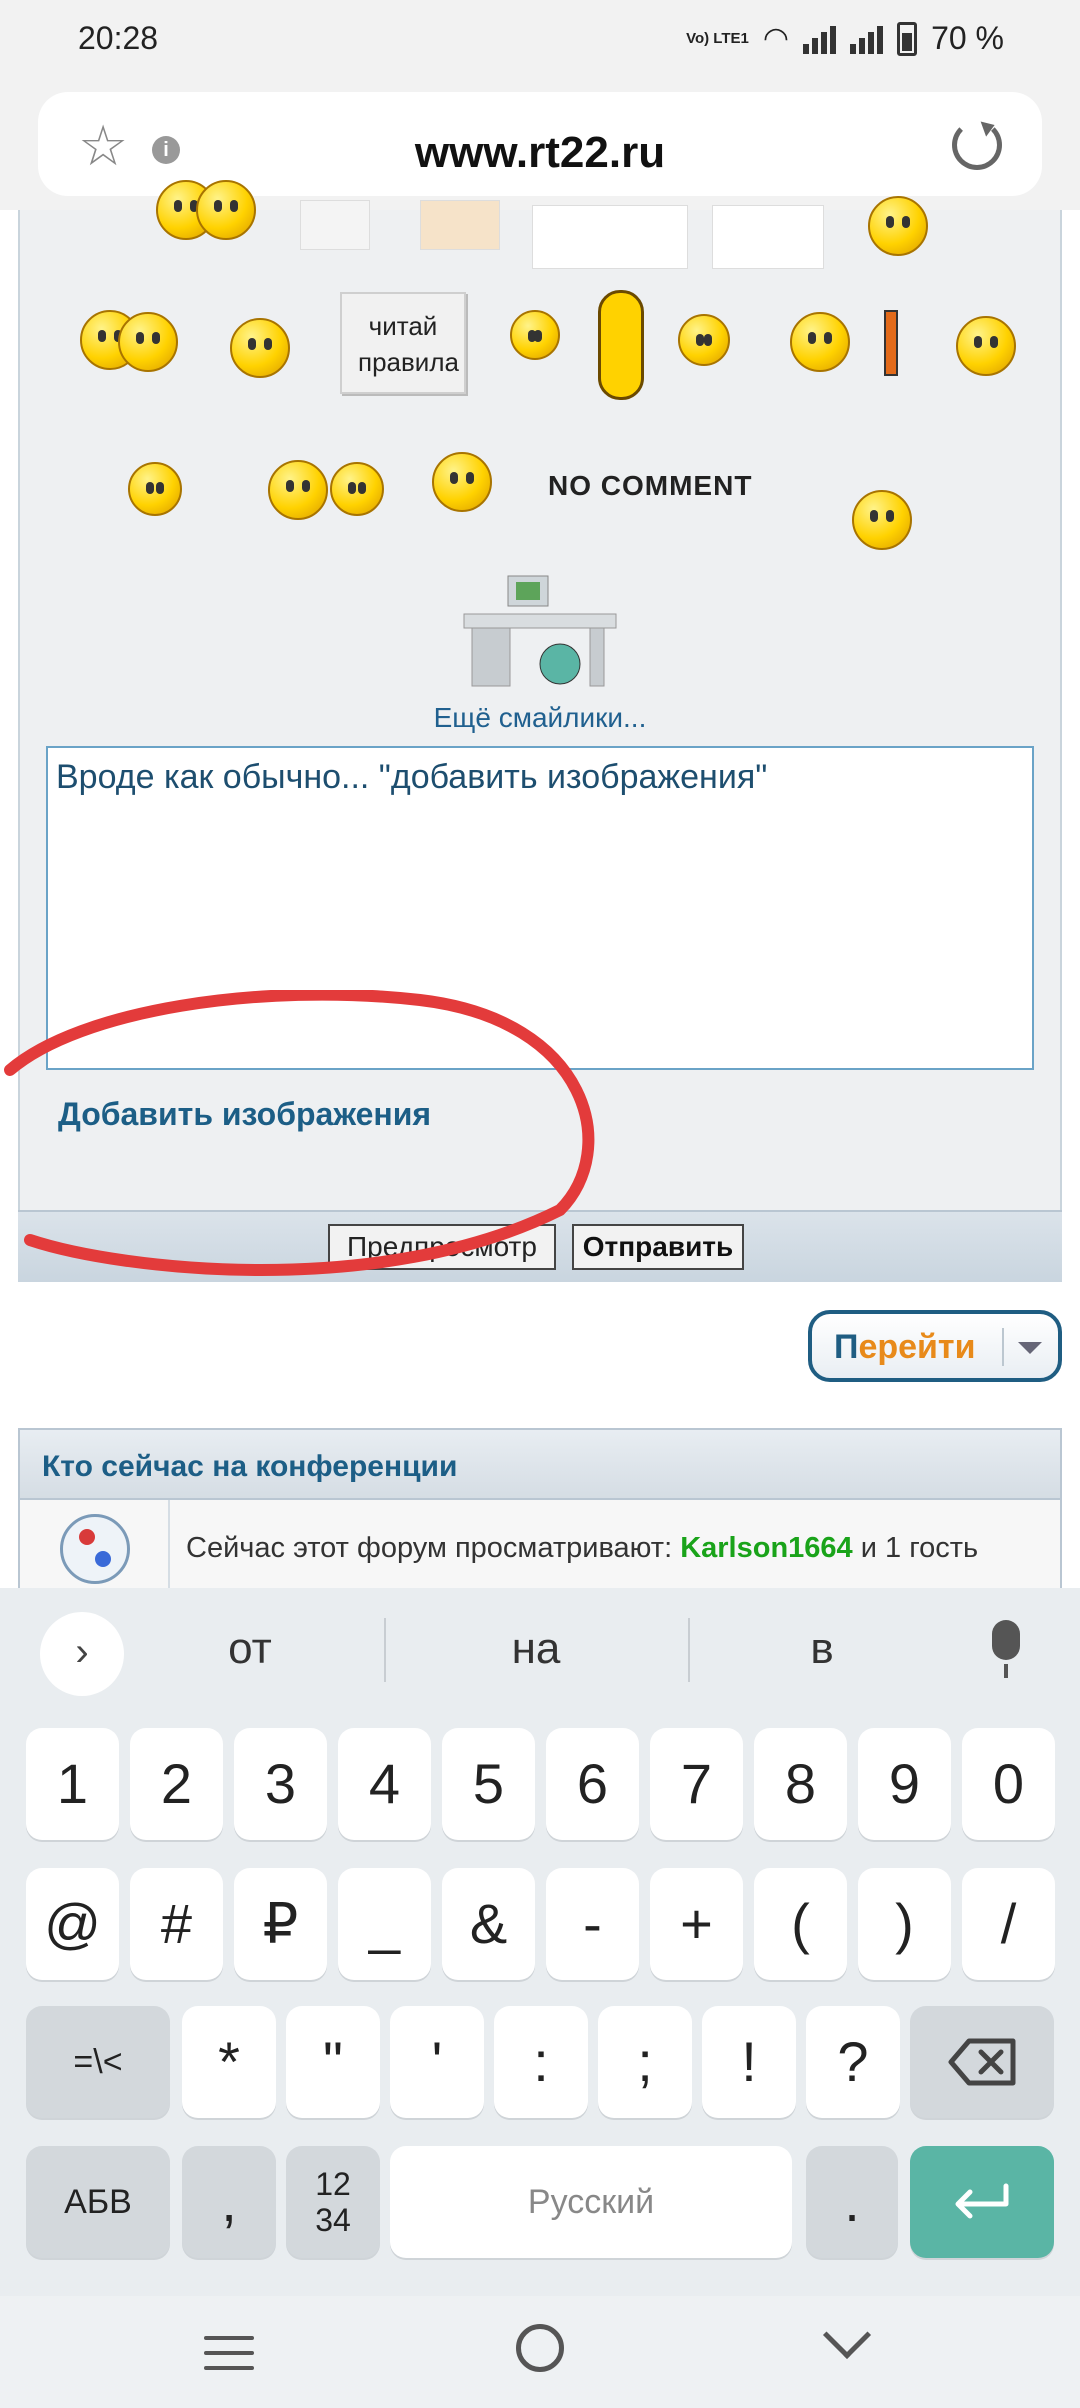 The height and width of the screenshot is (2408, 1080). What do you see at coordinates (904, 1784) in the screenshot?
I see `key-digit-8: 9` at bounding box center [904, 1784].